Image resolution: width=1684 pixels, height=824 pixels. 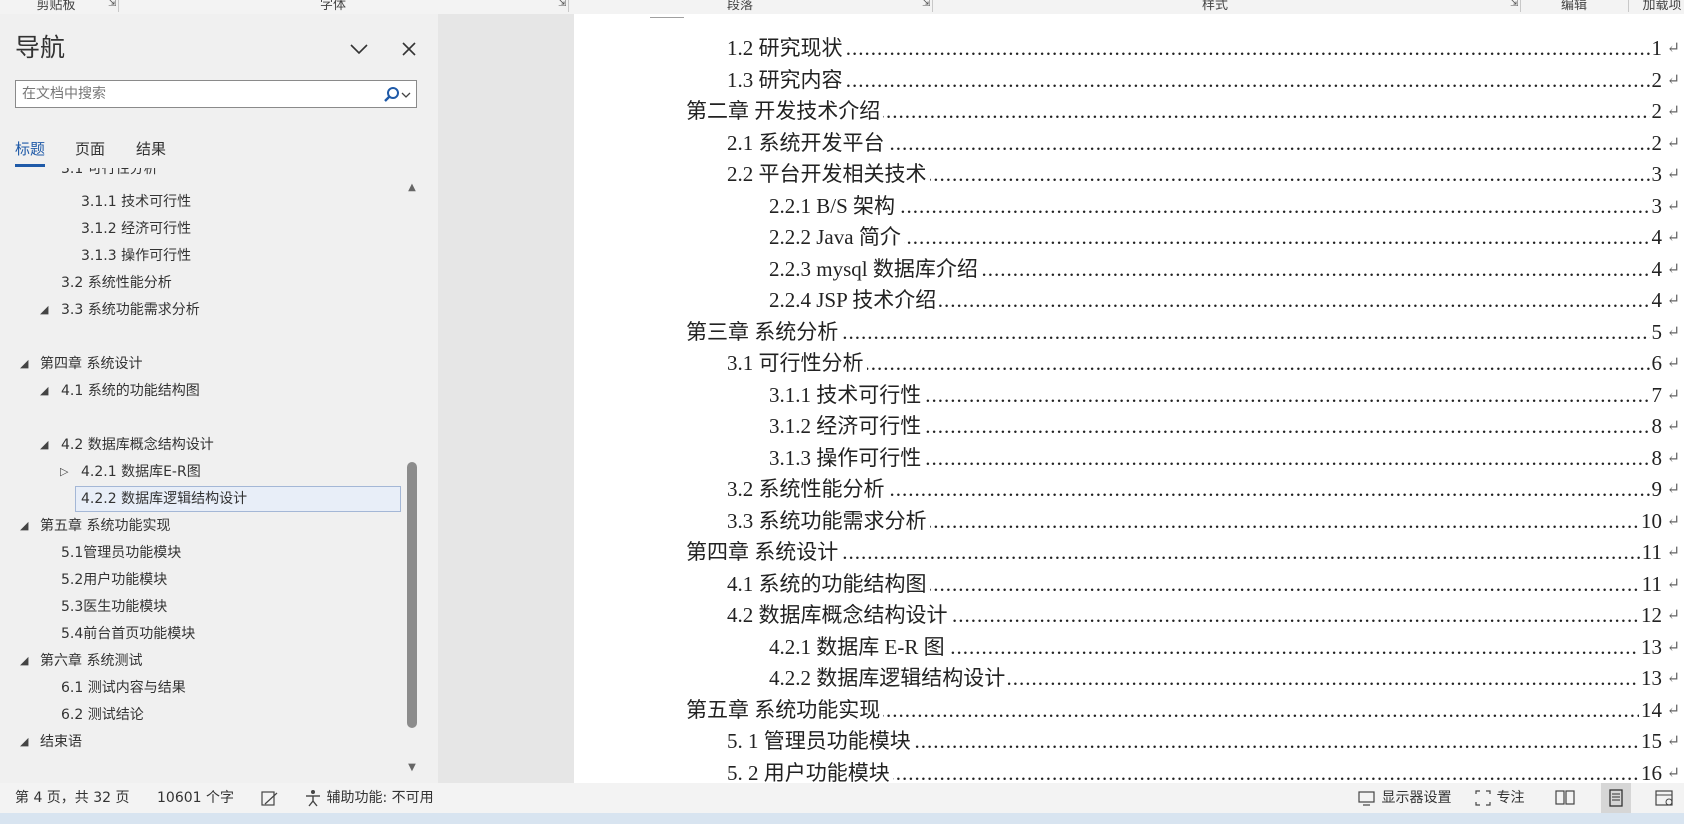 What do you see at coordinates (1650, 552) in the screenshot?
I see `toc-page-number: 11` at bounding box center [1650, 552].